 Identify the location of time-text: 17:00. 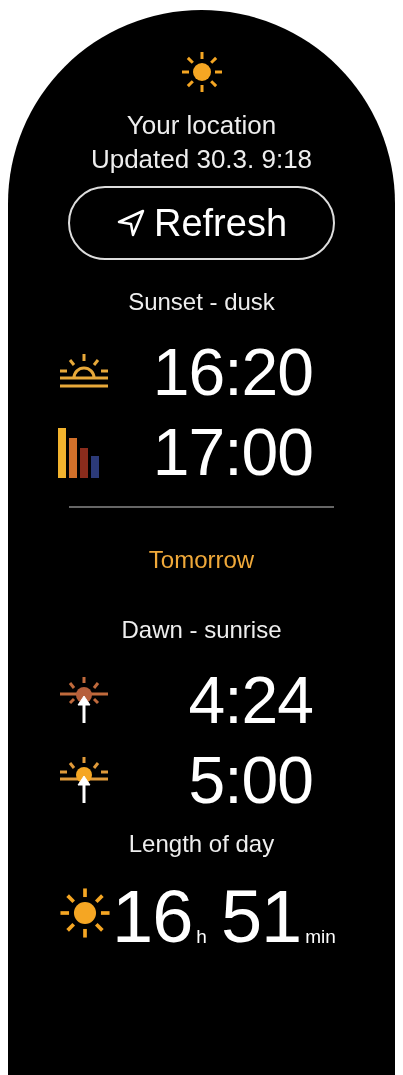
(232, 452).